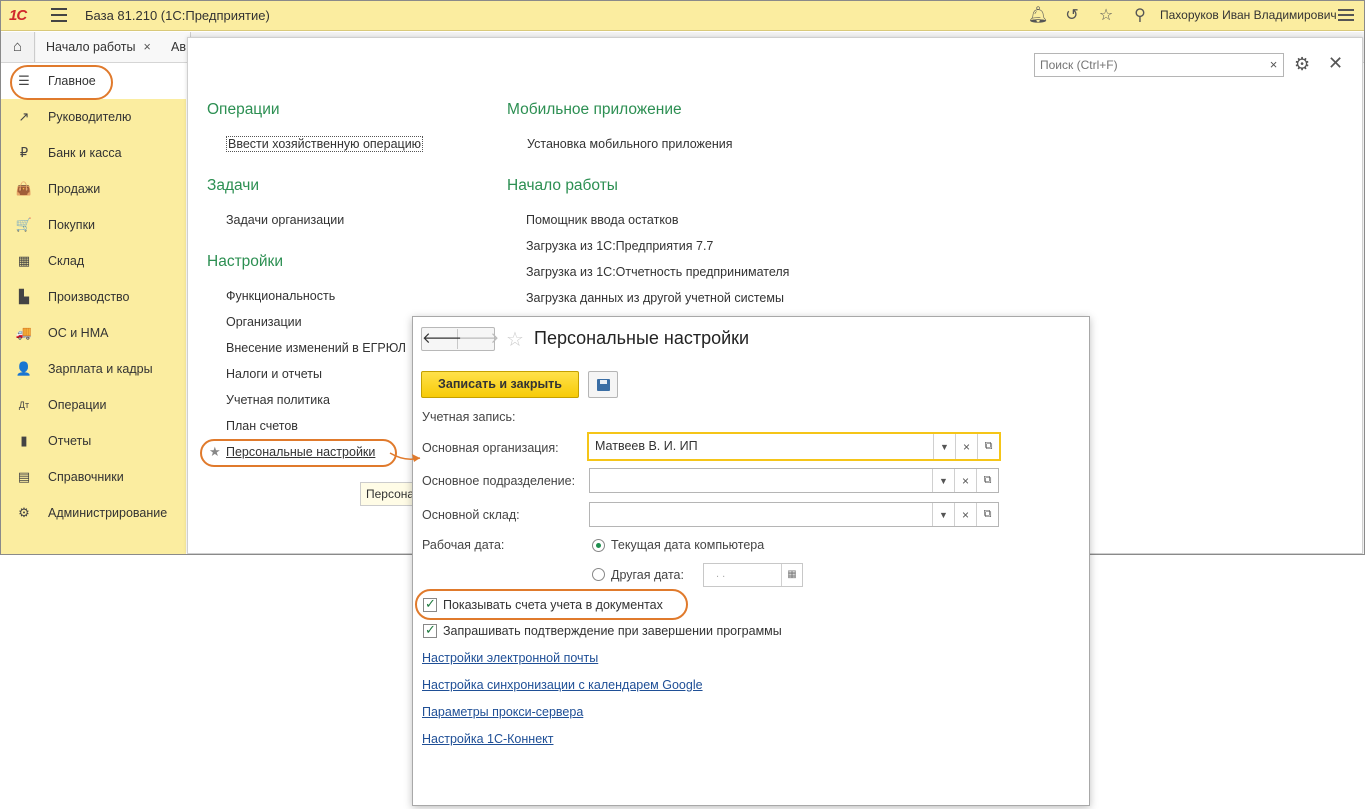 The height and width of the screenshot is (809, 1365). I want to click on menu-icon, so click(1346, 16).